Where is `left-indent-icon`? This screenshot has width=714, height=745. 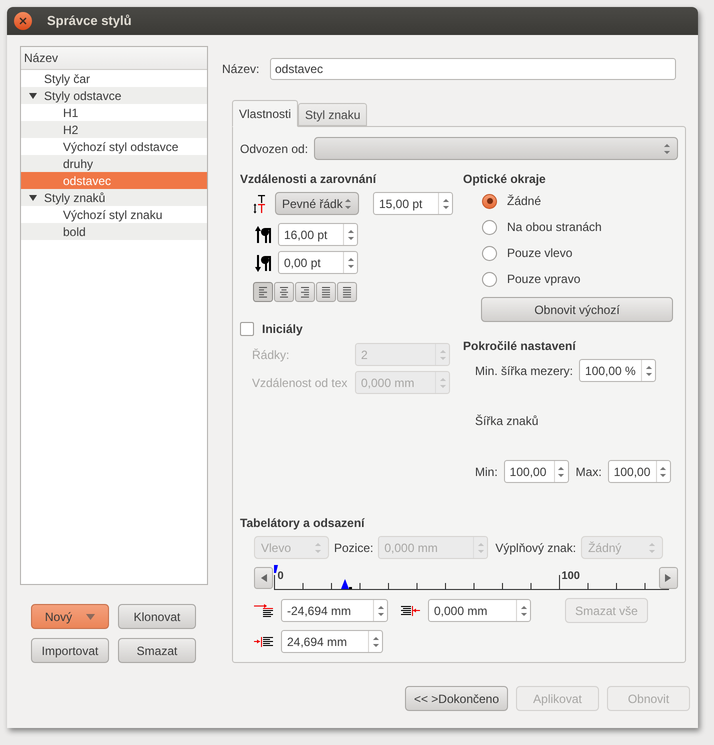 left-indent-icon is located at coordinates (264, 641).